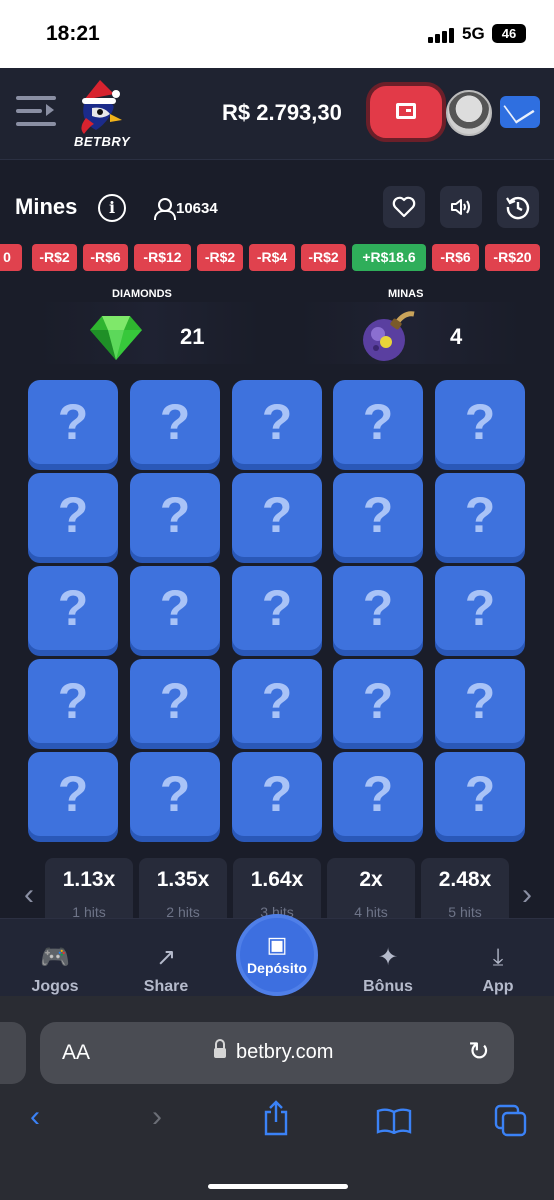 This screenshot has width=554, height=1200. What do you see at coordinates (116, 338) in the screenshot?
I see `diamond-icon` at bounding box center [116, 338].